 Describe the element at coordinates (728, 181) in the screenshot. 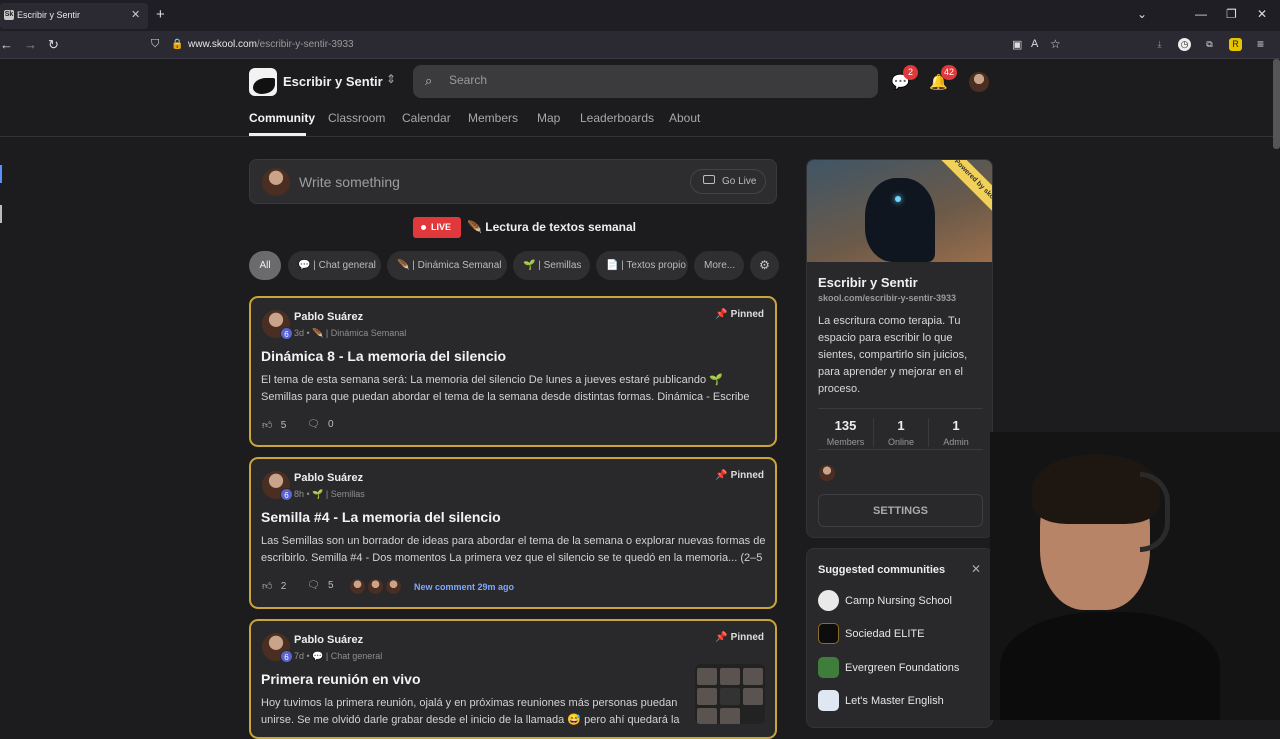

I see `go-live-button: Go Live` at that location.